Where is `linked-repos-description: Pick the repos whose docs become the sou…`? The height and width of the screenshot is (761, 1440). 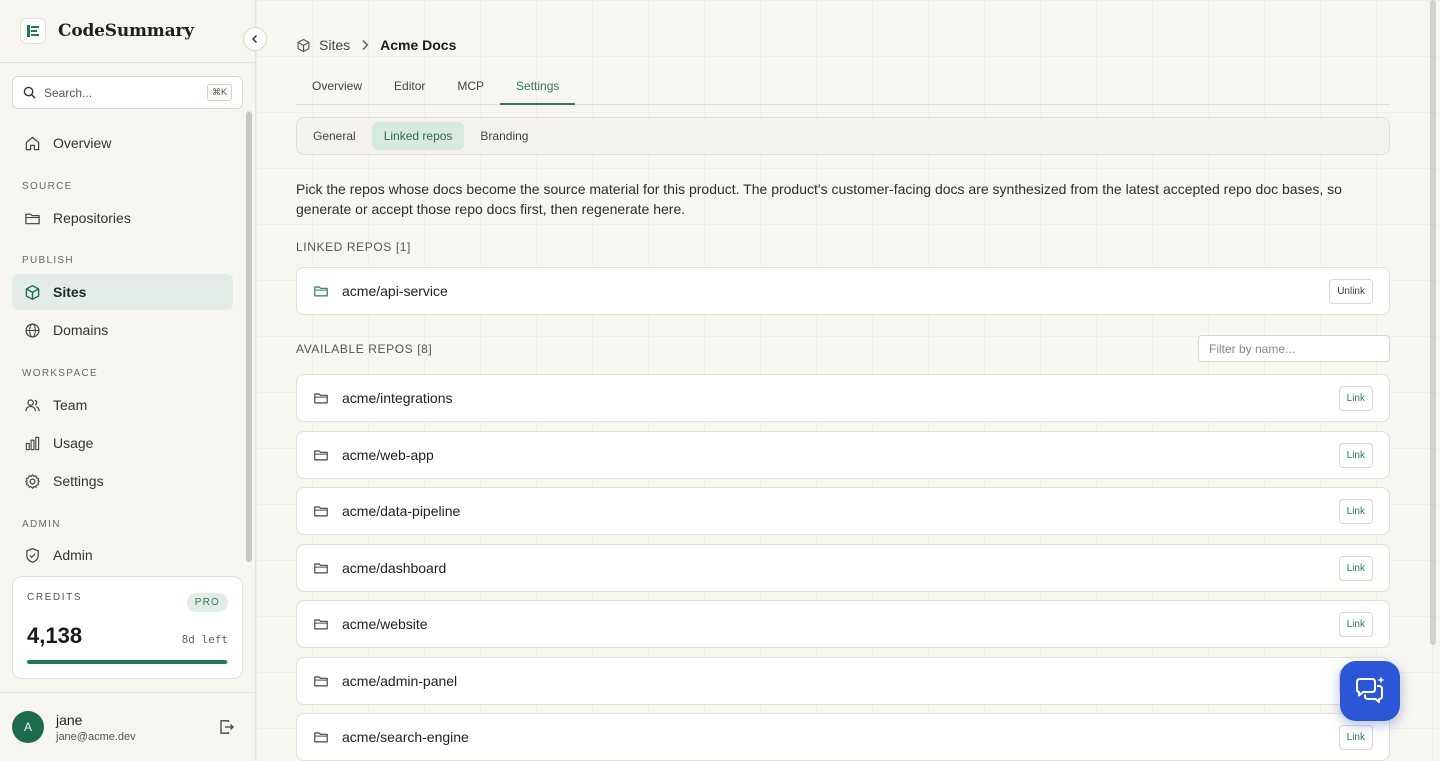 linked-repos-description: Pick the repos whose docs become the sou… is located at coordinates (819, 199).